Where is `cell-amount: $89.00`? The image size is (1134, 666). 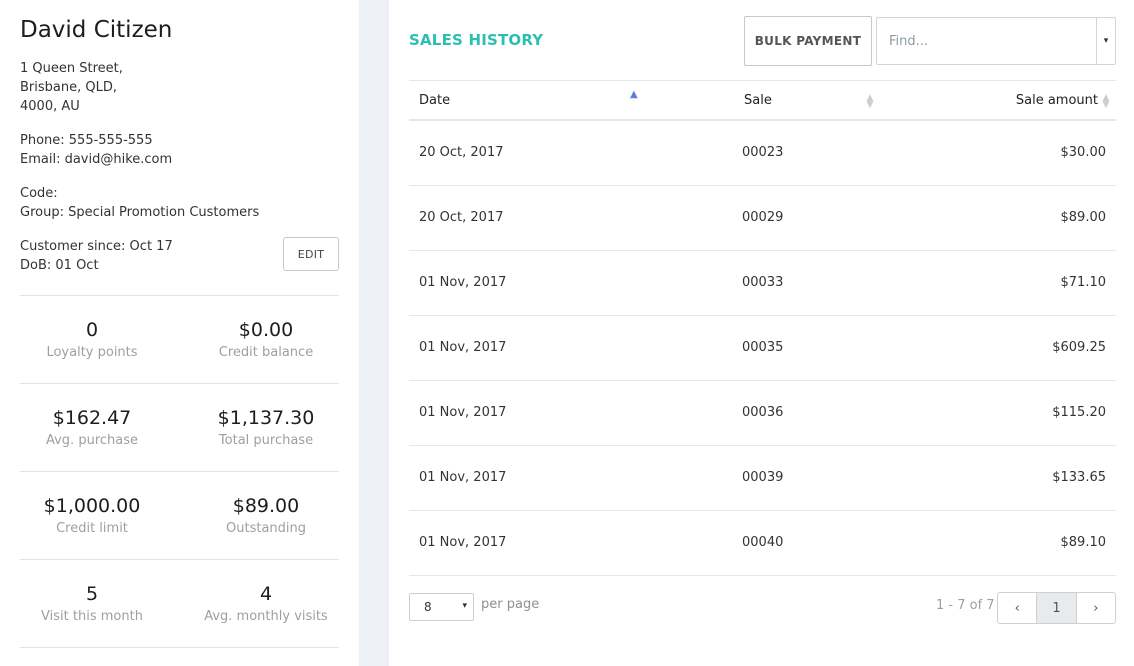 cell-amount: $89.00 is located at coordinates (1083, 217).